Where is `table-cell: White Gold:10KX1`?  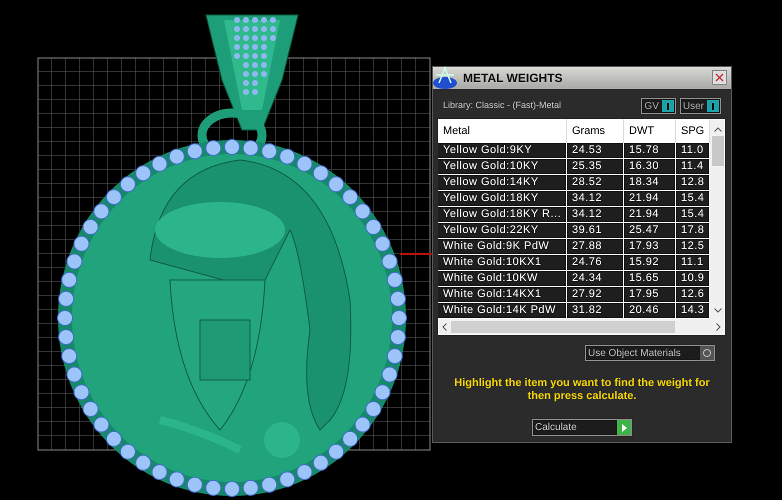
table-cell: White Gold:10KX1 is located at coordinates (502, 263).